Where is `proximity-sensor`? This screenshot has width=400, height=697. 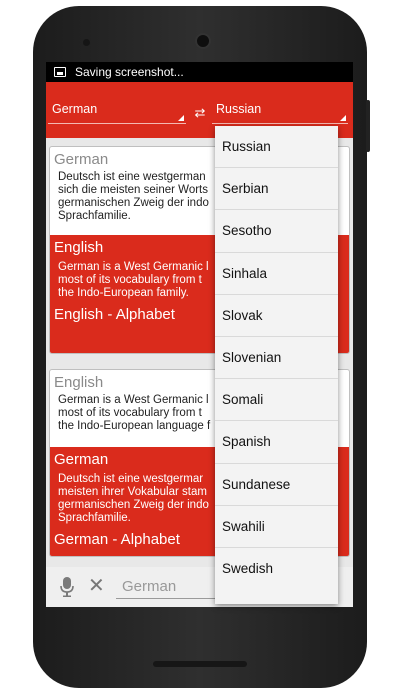 proximity-sensor is located at coordinates (86, 42).